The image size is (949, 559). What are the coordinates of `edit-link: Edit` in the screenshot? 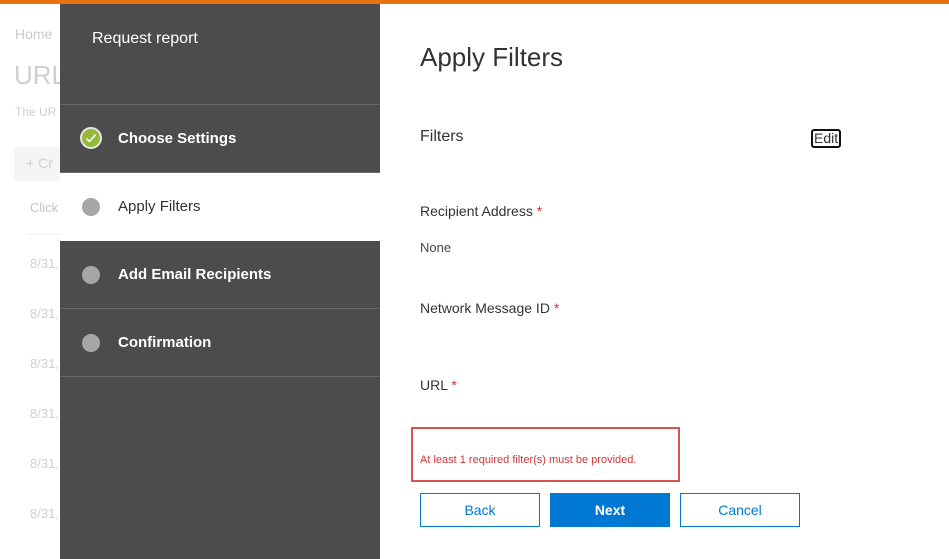 It's located at (826, 138).